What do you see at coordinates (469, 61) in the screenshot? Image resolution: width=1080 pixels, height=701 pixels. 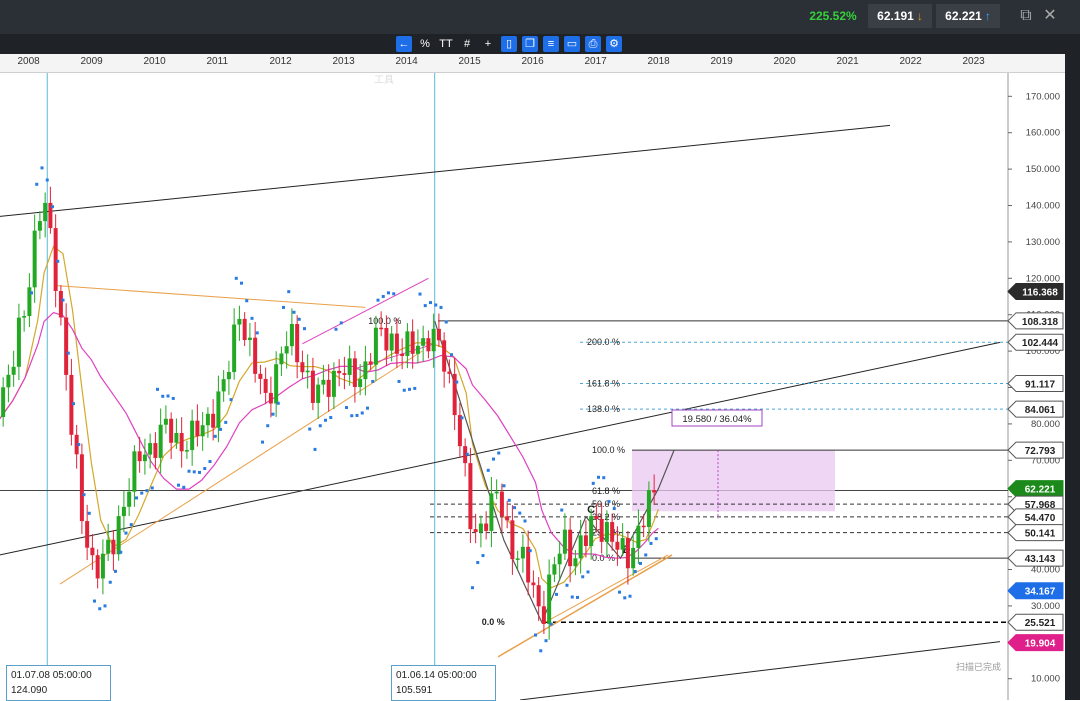 I see `x-tick-label: 2015` at bounding box center [469, 61].